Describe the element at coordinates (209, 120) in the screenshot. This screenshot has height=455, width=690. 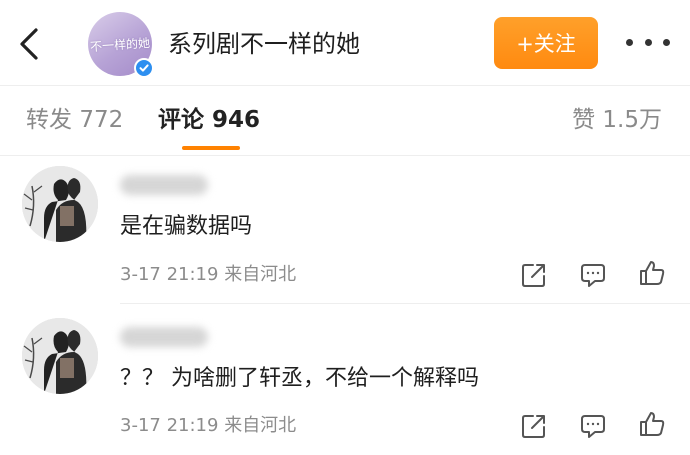
I see `tab-comments: 评论 946` at that location.